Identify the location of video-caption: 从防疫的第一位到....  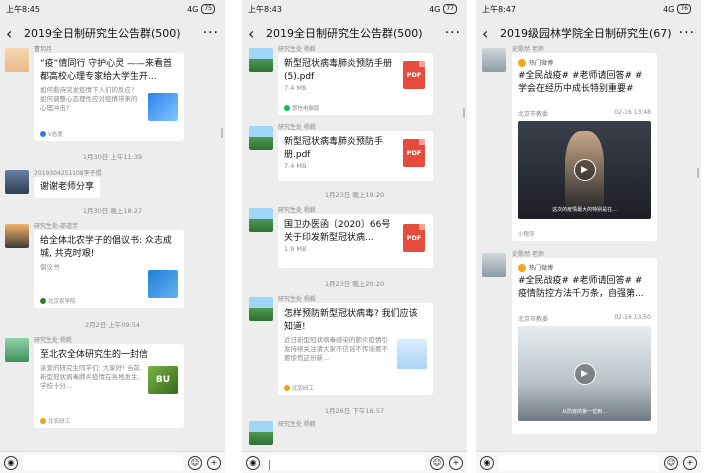
(584, 412).